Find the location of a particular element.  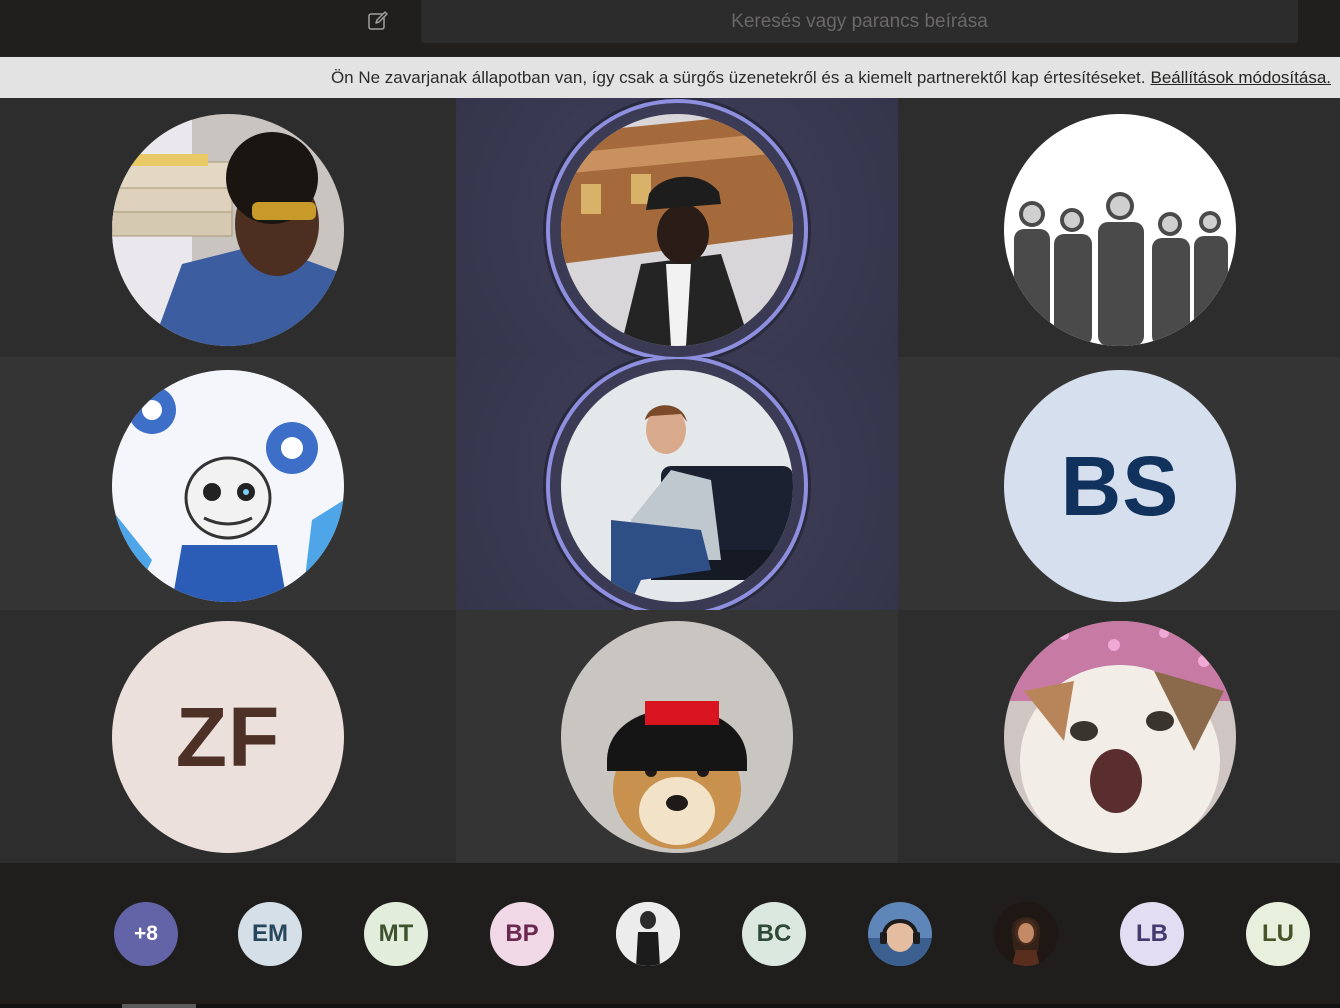

overflow-count: +8 is located at coordinates (146, 933).